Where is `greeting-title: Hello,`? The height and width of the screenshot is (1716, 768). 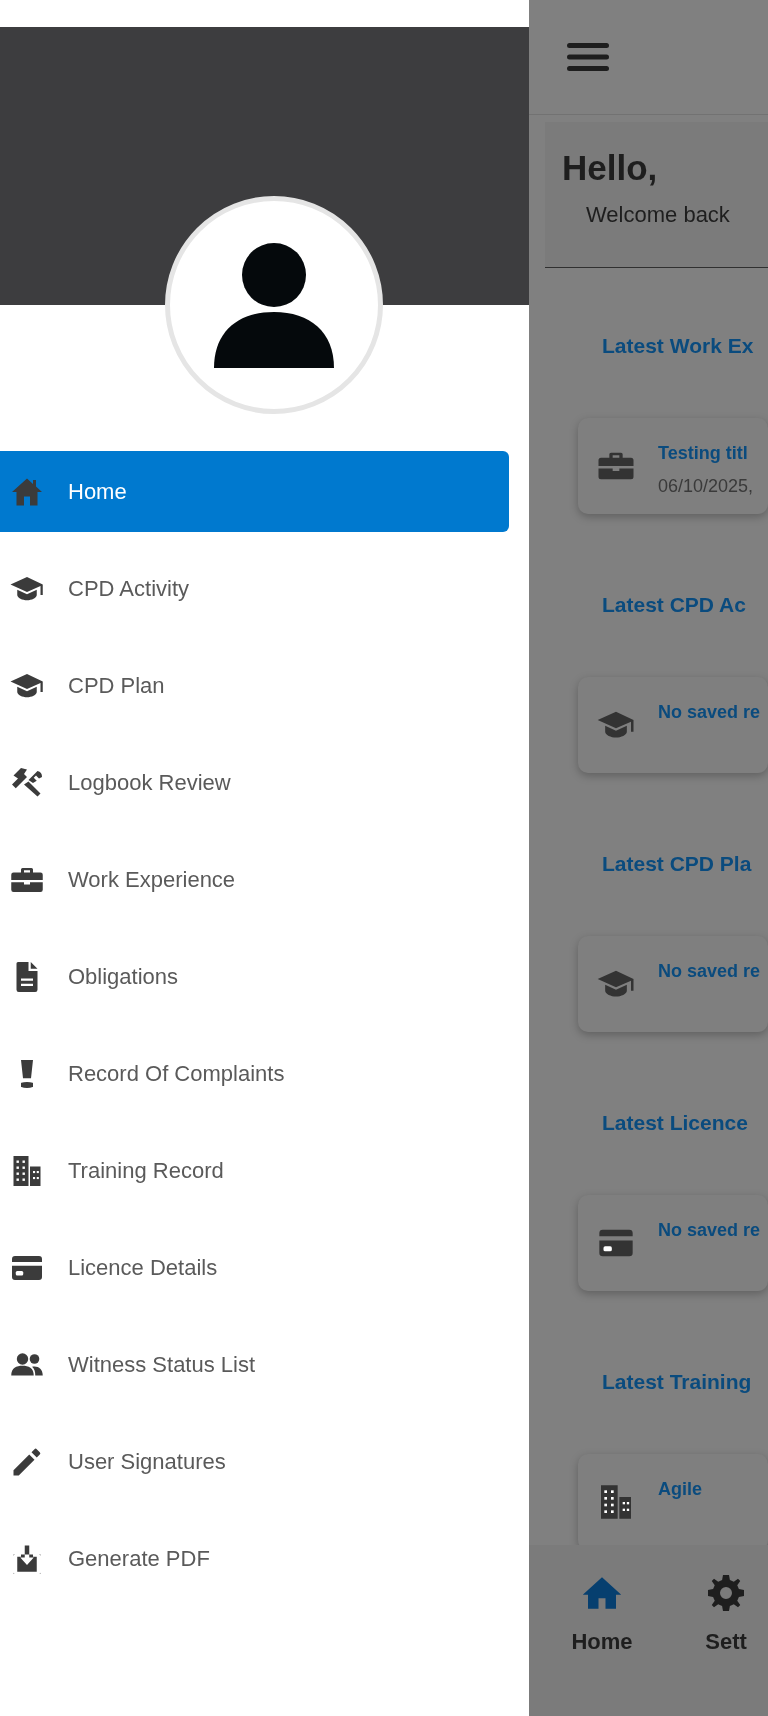
greeting-title: Hello, is located at coordinates (610, 168).